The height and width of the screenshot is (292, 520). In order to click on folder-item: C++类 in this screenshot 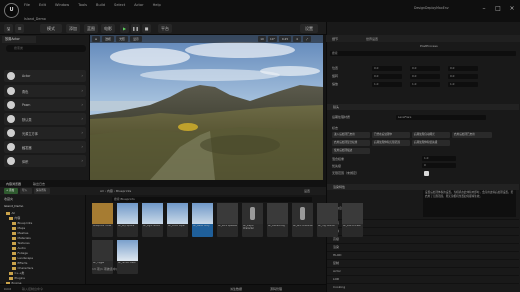, I will do `click(17, 273)`.